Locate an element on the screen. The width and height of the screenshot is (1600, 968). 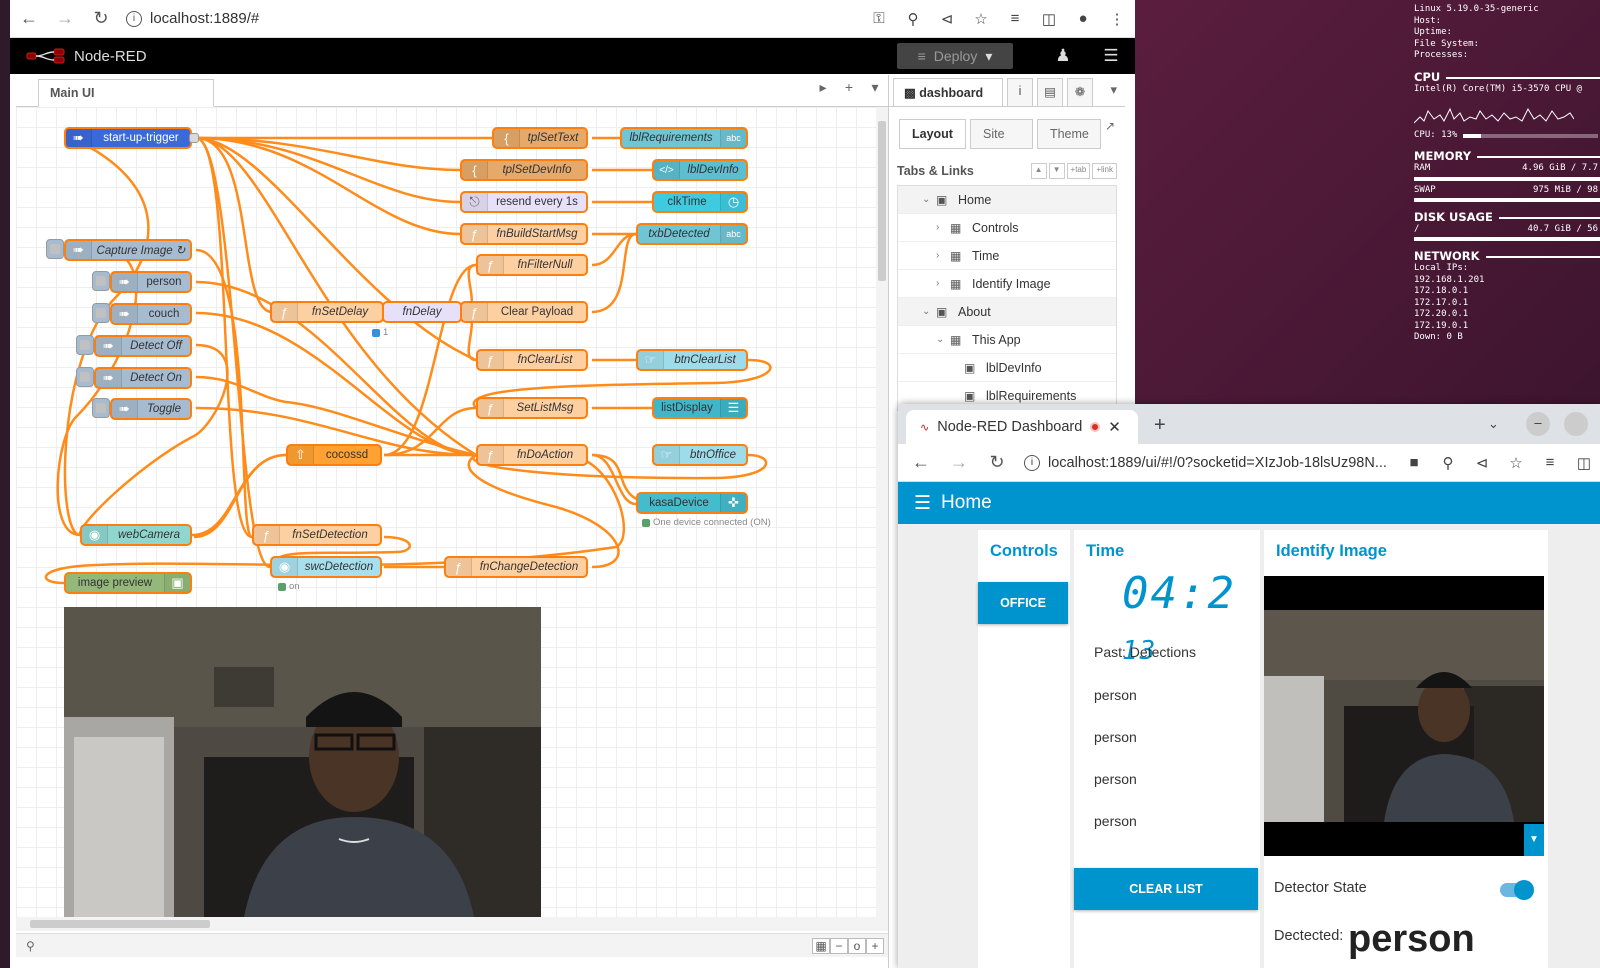
capture-image-node: ➠ Capture Image ↻ is located at coordinates (128, 250).